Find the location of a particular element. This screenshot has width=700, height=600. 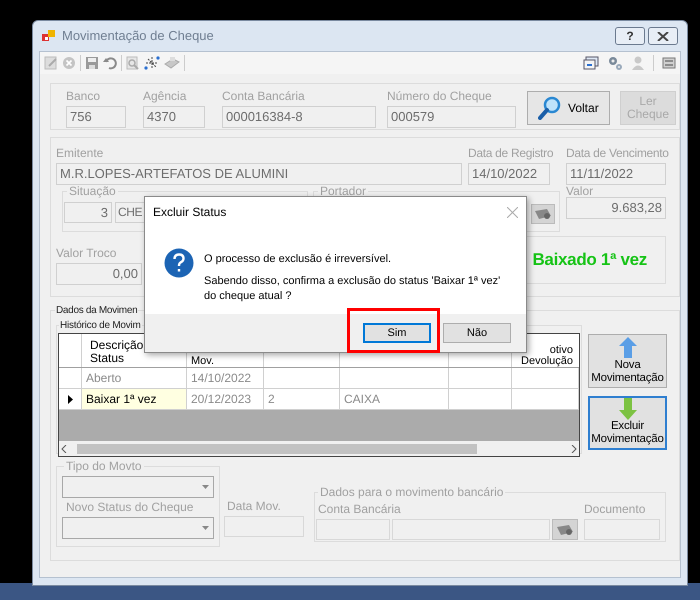

text-field: 4370 is located at coordinates (174, 117).